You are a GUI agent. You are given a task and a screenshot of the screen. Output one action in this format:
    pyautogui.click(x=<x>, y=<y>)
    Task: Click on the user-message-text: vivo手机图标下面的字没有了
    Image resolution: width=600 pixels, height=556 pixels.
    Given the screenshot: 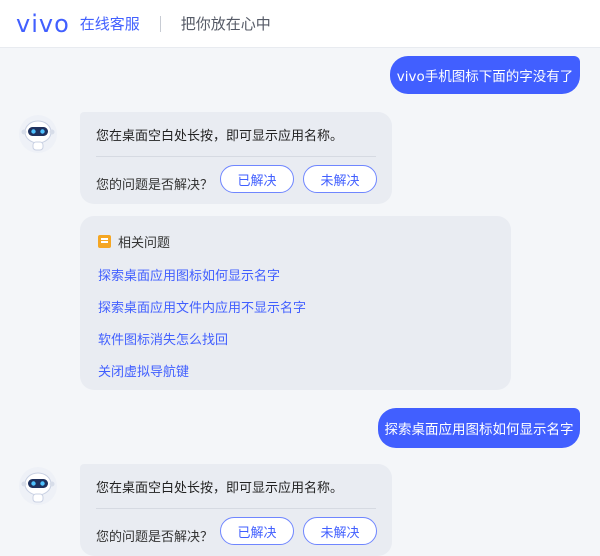 What is the action you would take?
    pyautogui.click(x=485, y=77)
    